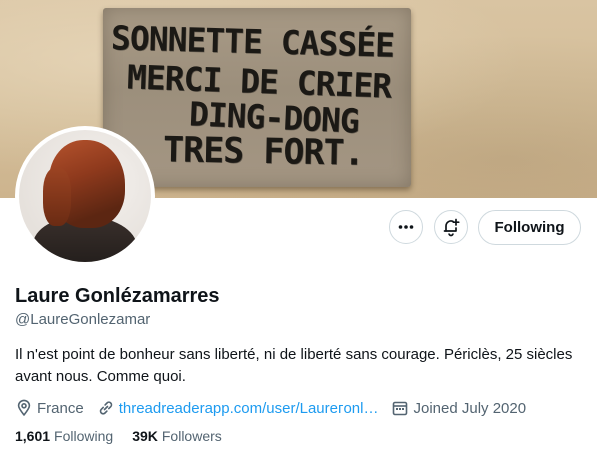 This screenshot has width=597, height=451. I want to click on calendar-icon, so click(400, 408).